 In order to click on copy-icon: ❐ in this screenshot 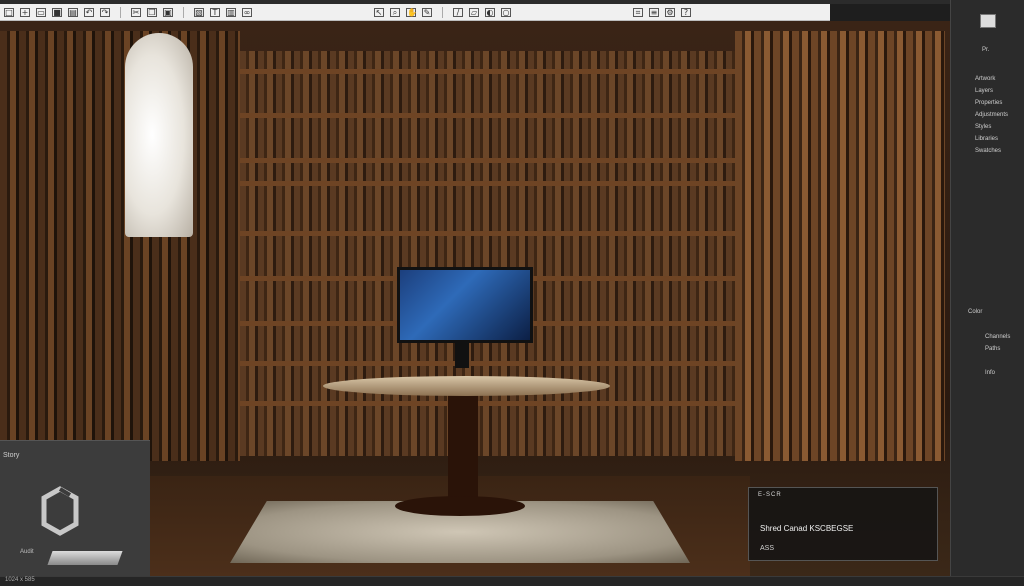, I will do `click(152, 12)`.